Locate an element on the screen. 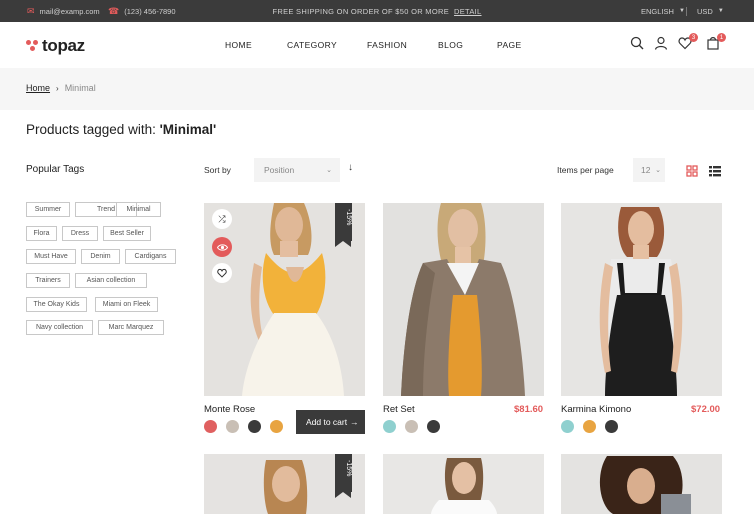  breadcrumb-bar: Home › Minimal is located at coordinates (377, 89).